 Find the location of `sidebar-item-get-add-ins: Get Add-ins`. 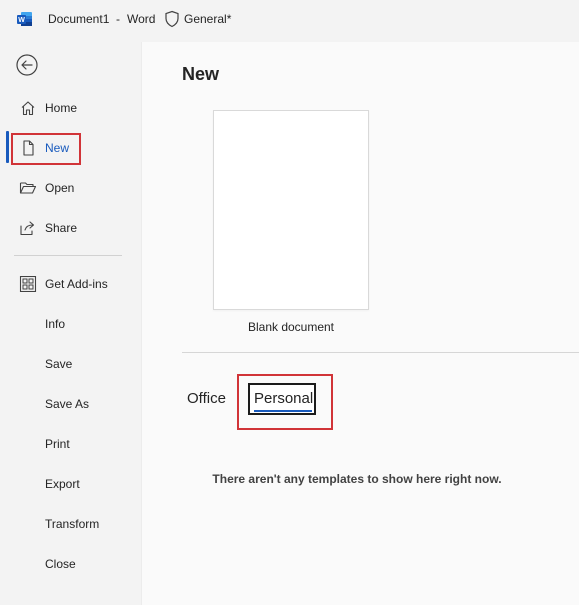

sidebar-item-get-add-ins: Get Add-ins is located at coordinates (70, 284).